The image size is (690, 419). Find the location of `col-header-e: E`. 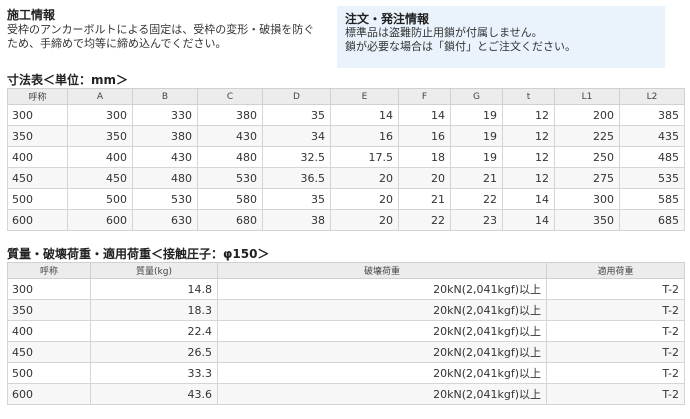

col-header-e: E is located at coordinates (364, 96).